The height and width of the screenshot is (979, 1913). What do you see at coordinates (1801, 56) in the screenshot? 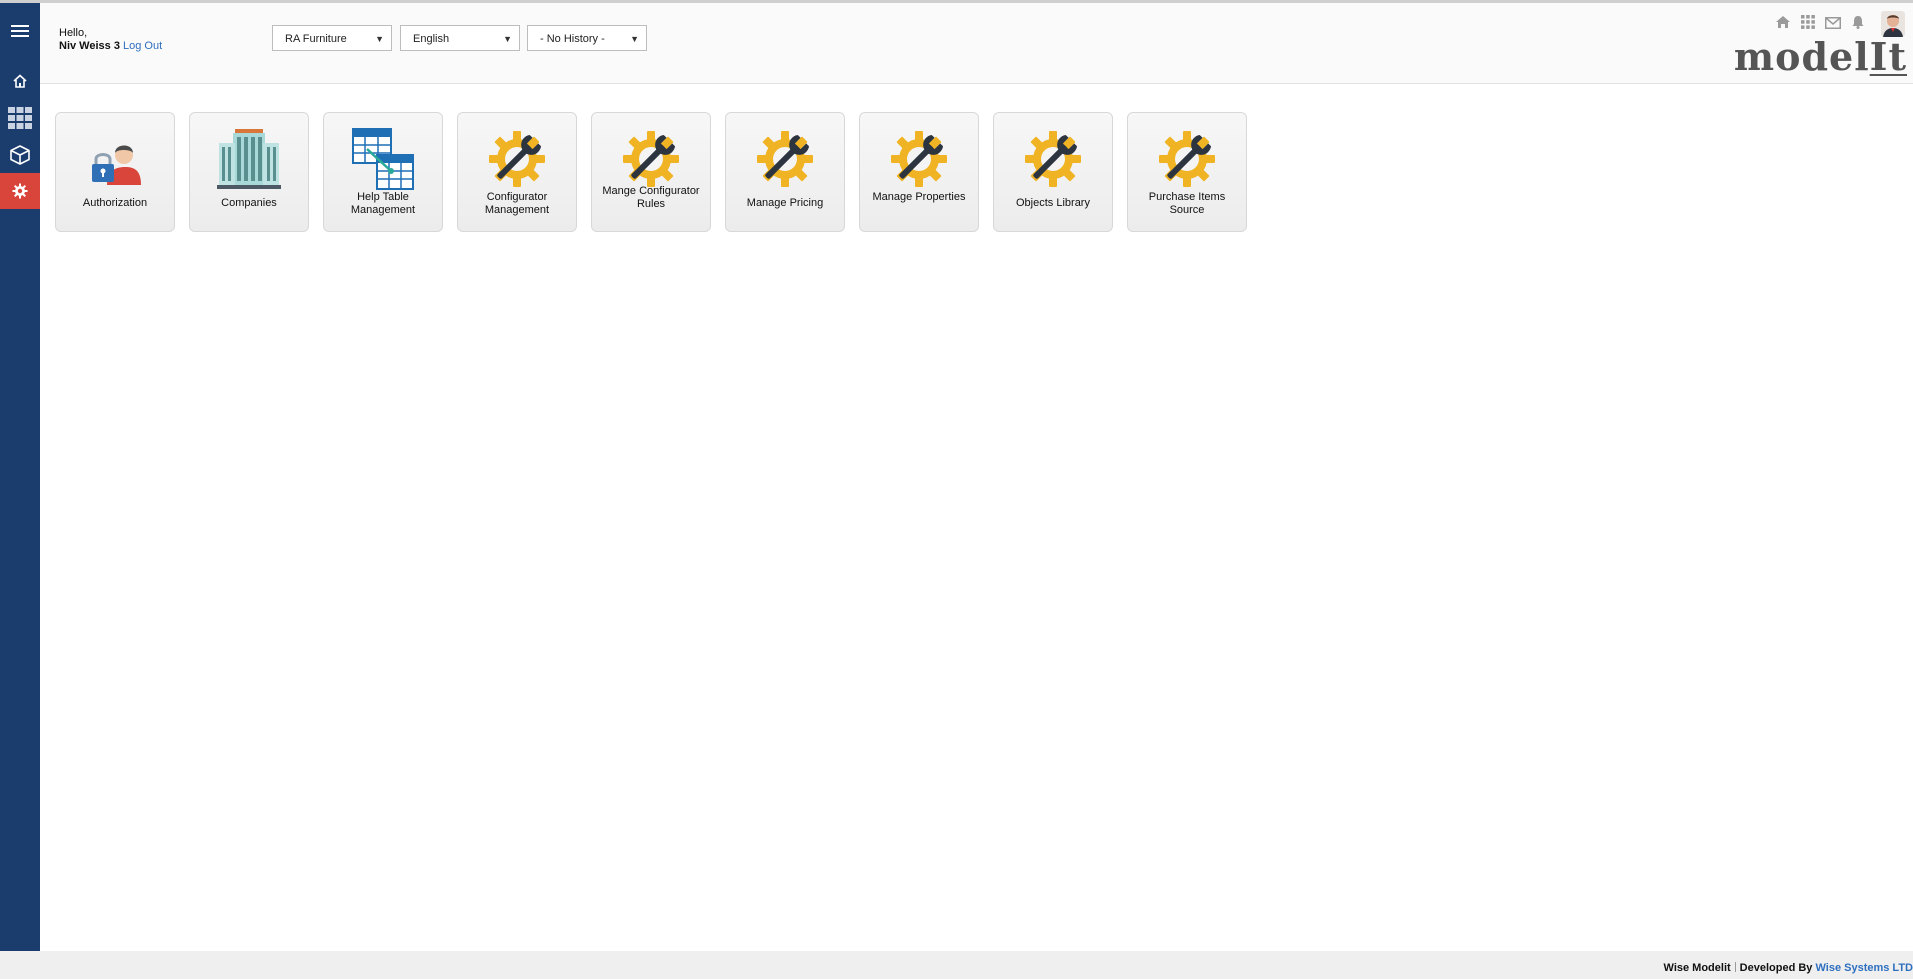
I see `logo-main-text: model` at bounding box center [1801, 56].